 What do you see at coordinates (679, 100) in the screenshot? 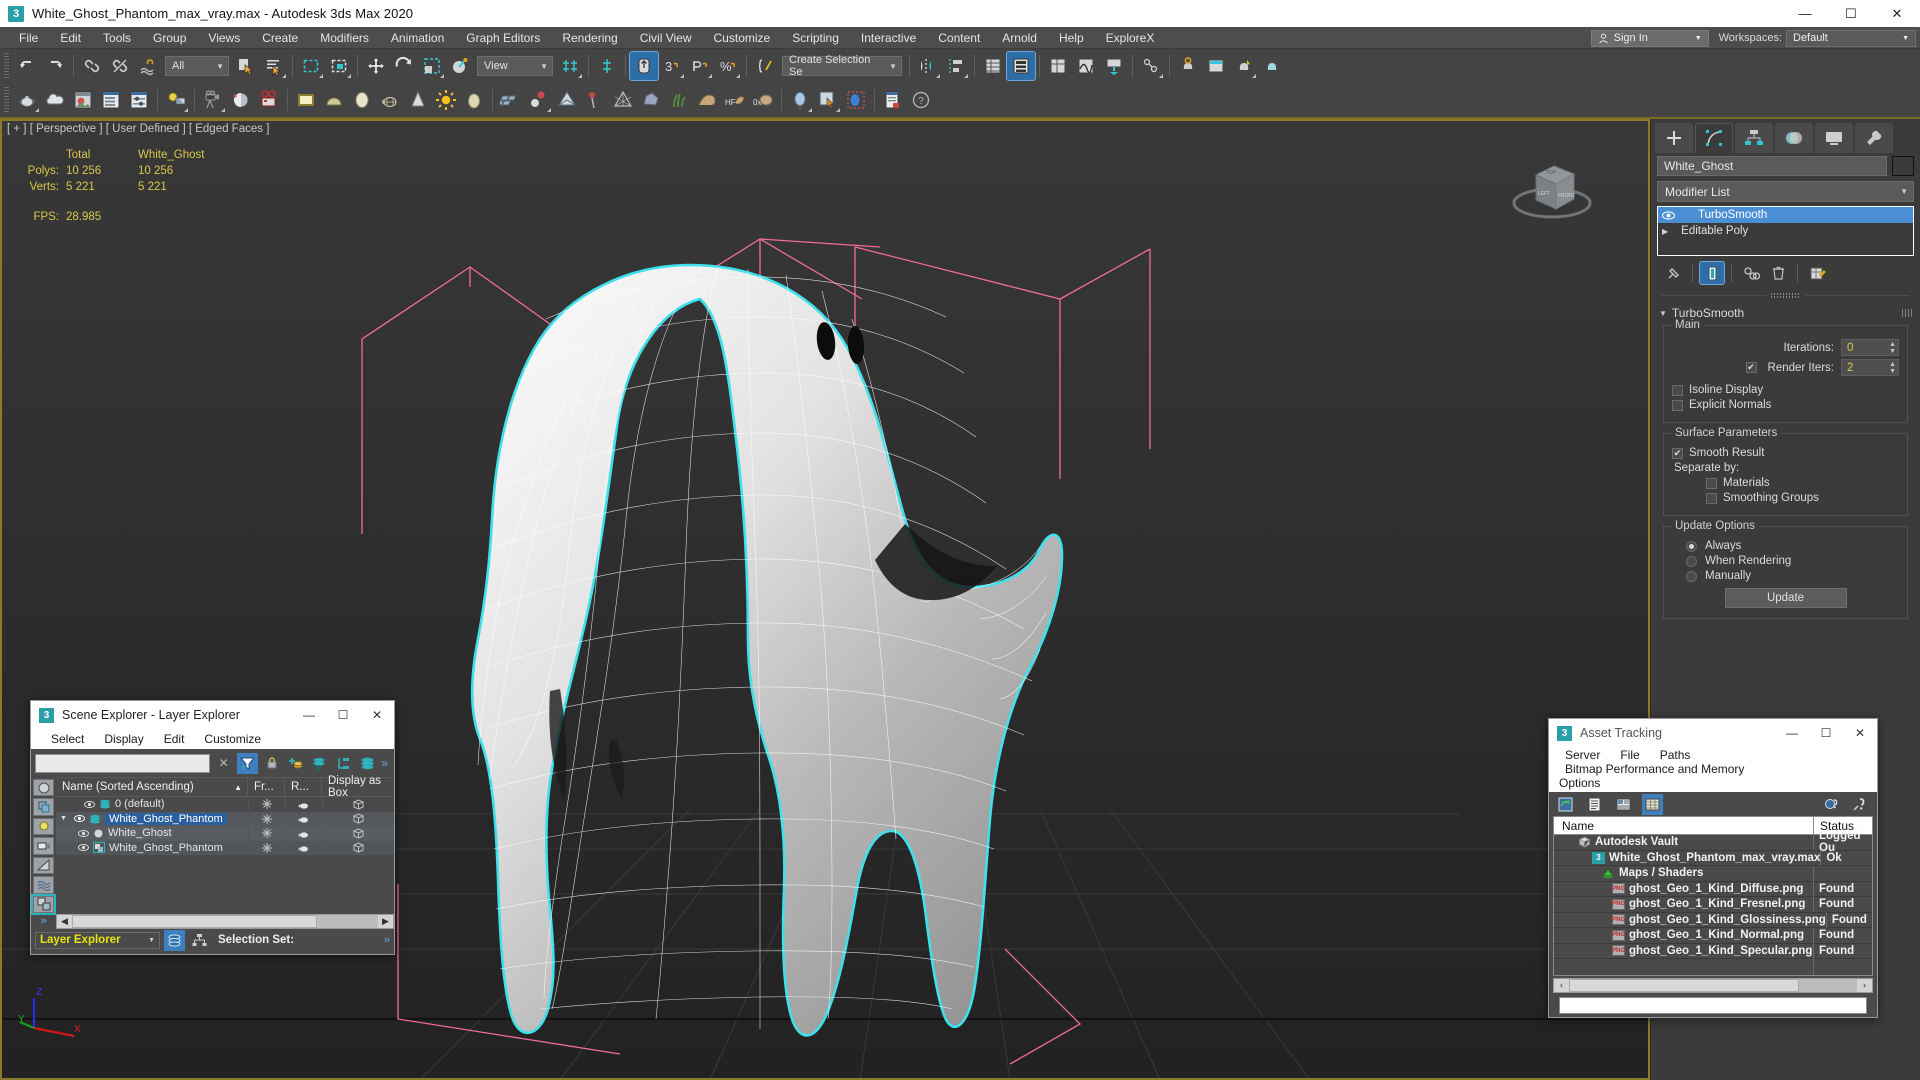
I see `grass-icon` at bounding box center [679, 100].